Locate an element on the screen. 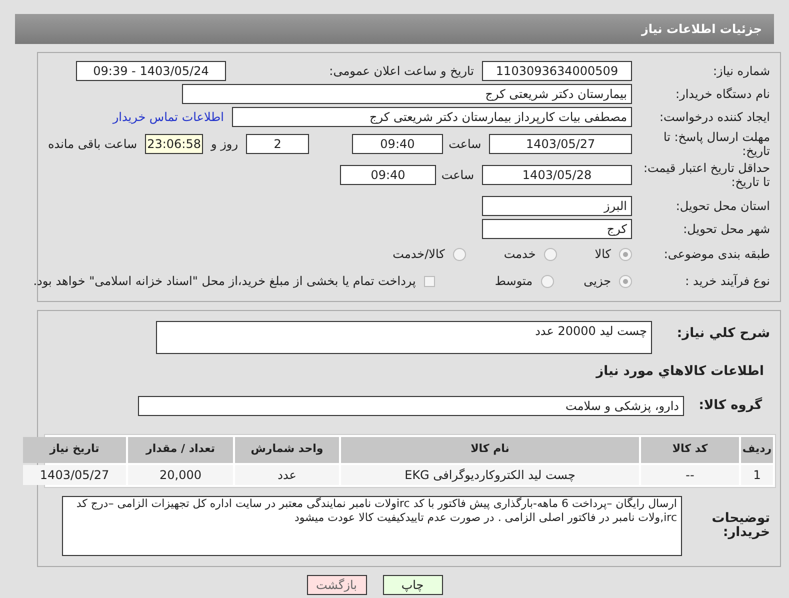 Image resolution: width=789 pixels, height=598 pixels. text-field: 1403/05/27 is located at coordinates (560, 144).